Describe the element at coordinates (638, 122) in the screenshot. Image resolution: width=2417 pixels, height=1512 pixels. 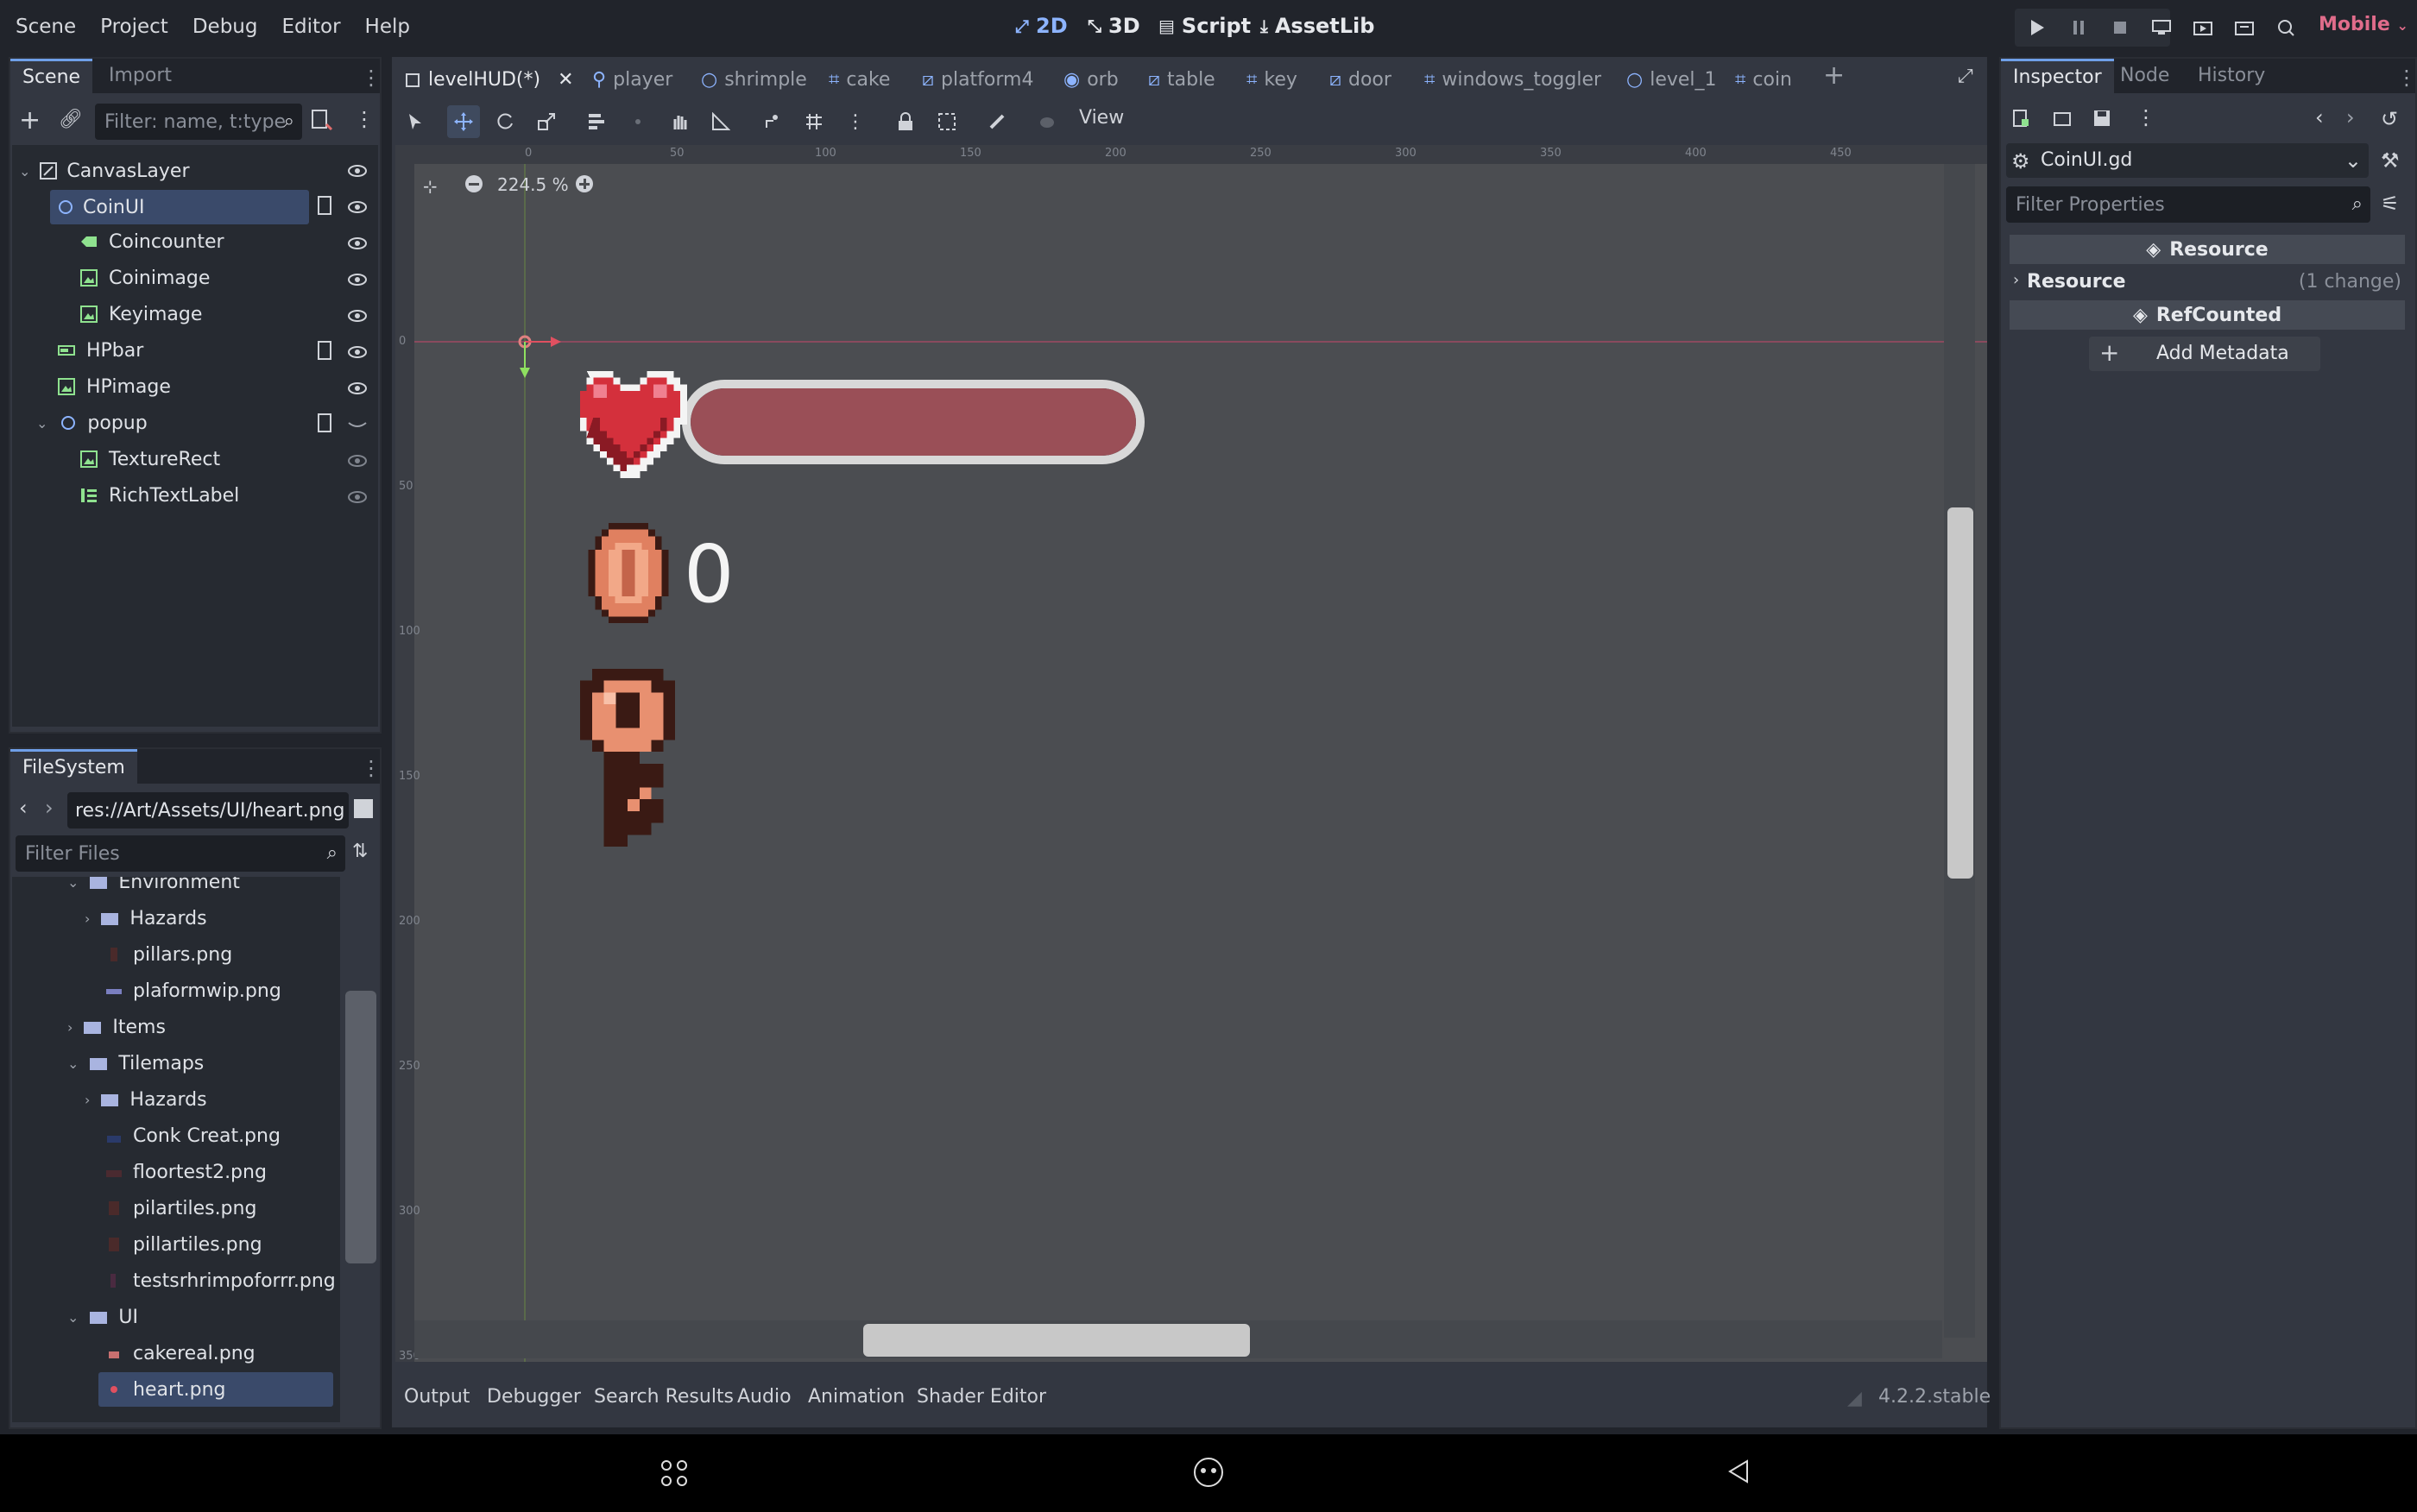
I see `pivot-tool-icon` at that location.